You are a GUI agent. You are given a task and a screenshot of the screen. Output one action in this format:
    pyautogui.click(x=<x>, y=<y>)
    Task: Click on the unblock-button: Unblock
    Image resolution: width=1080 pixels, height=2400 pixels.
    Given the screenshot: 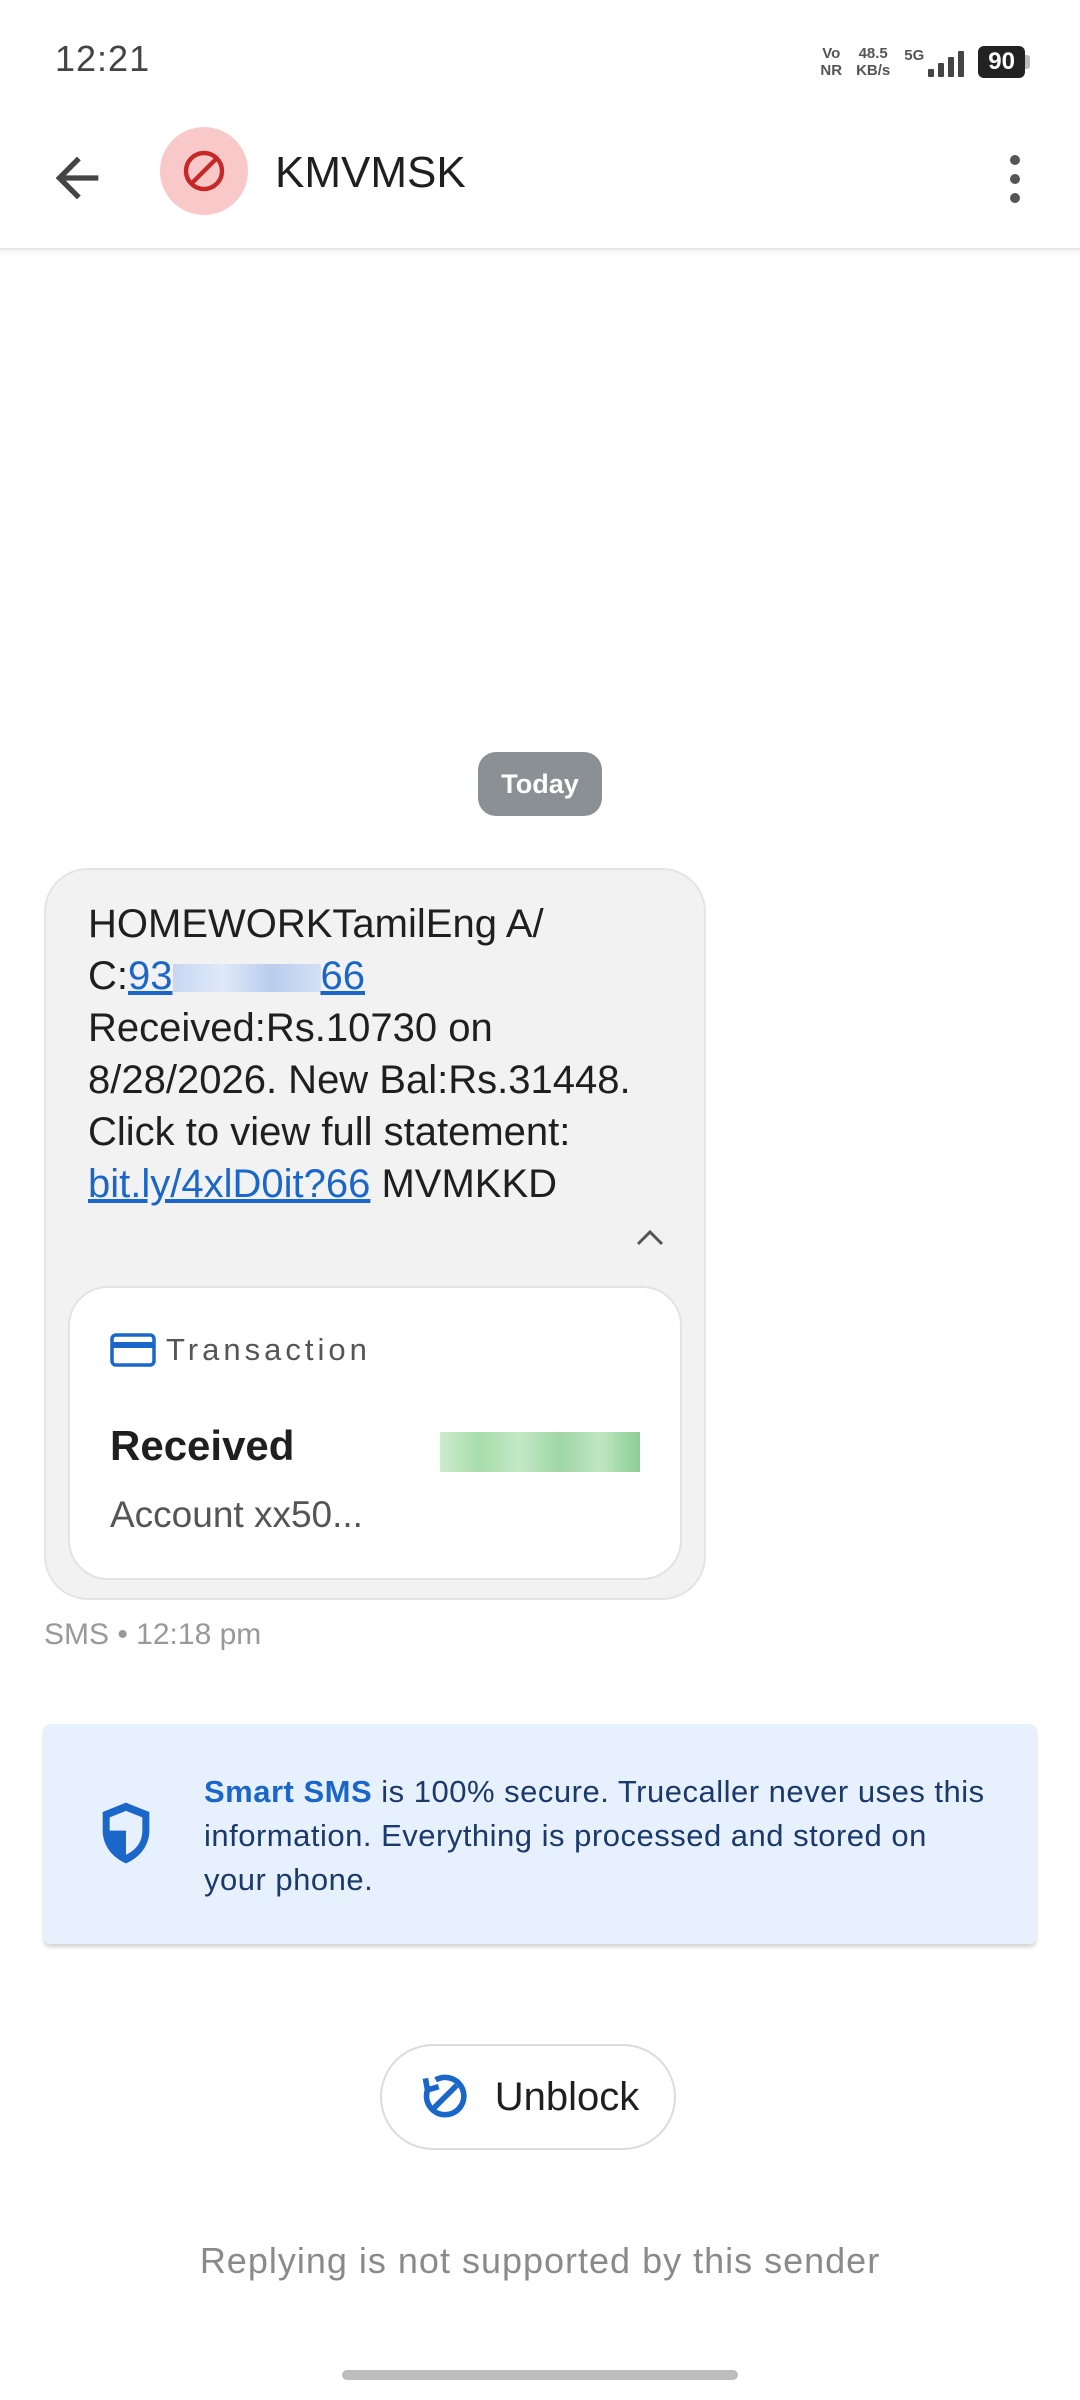 What is the action you would take?
    pyautogui.click(x=528, y=2097)
    